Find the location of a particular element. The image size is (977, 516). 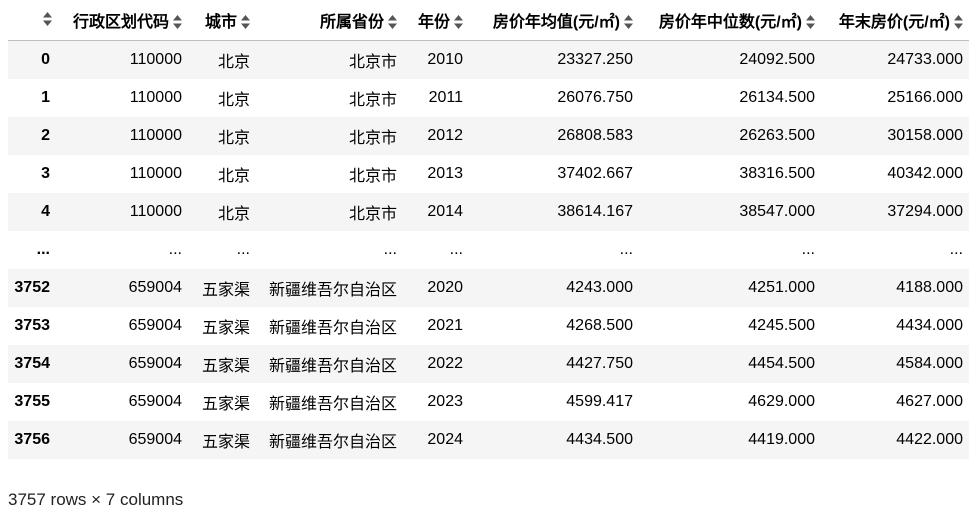

table-cell: 110000 is located at coordinates (155, 59).